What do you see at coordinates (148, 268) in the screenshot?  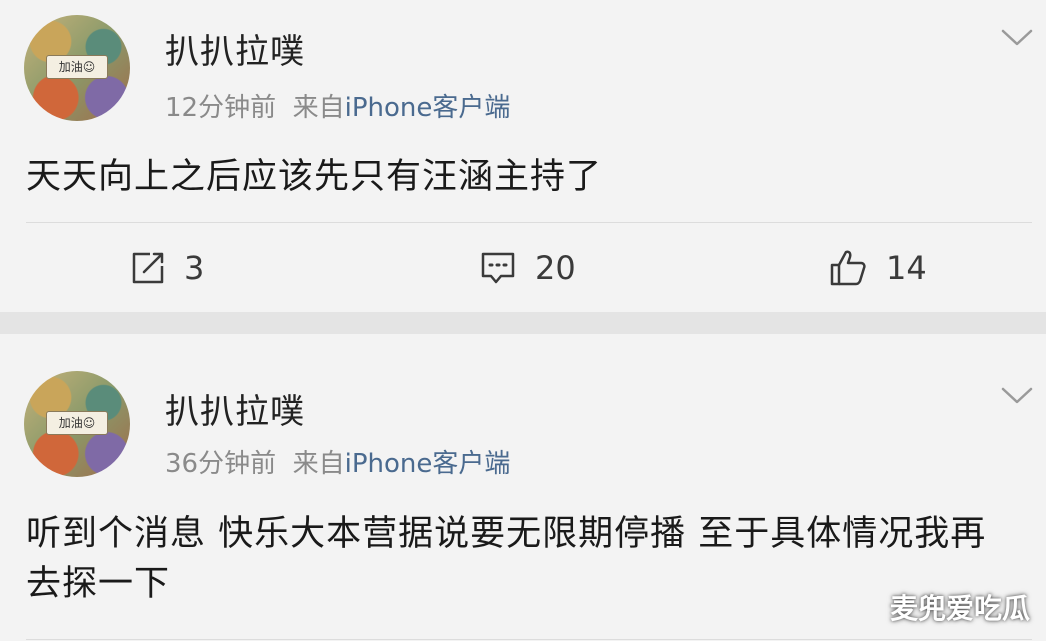 I see `repost-icon` at bounding box center [148, 268].